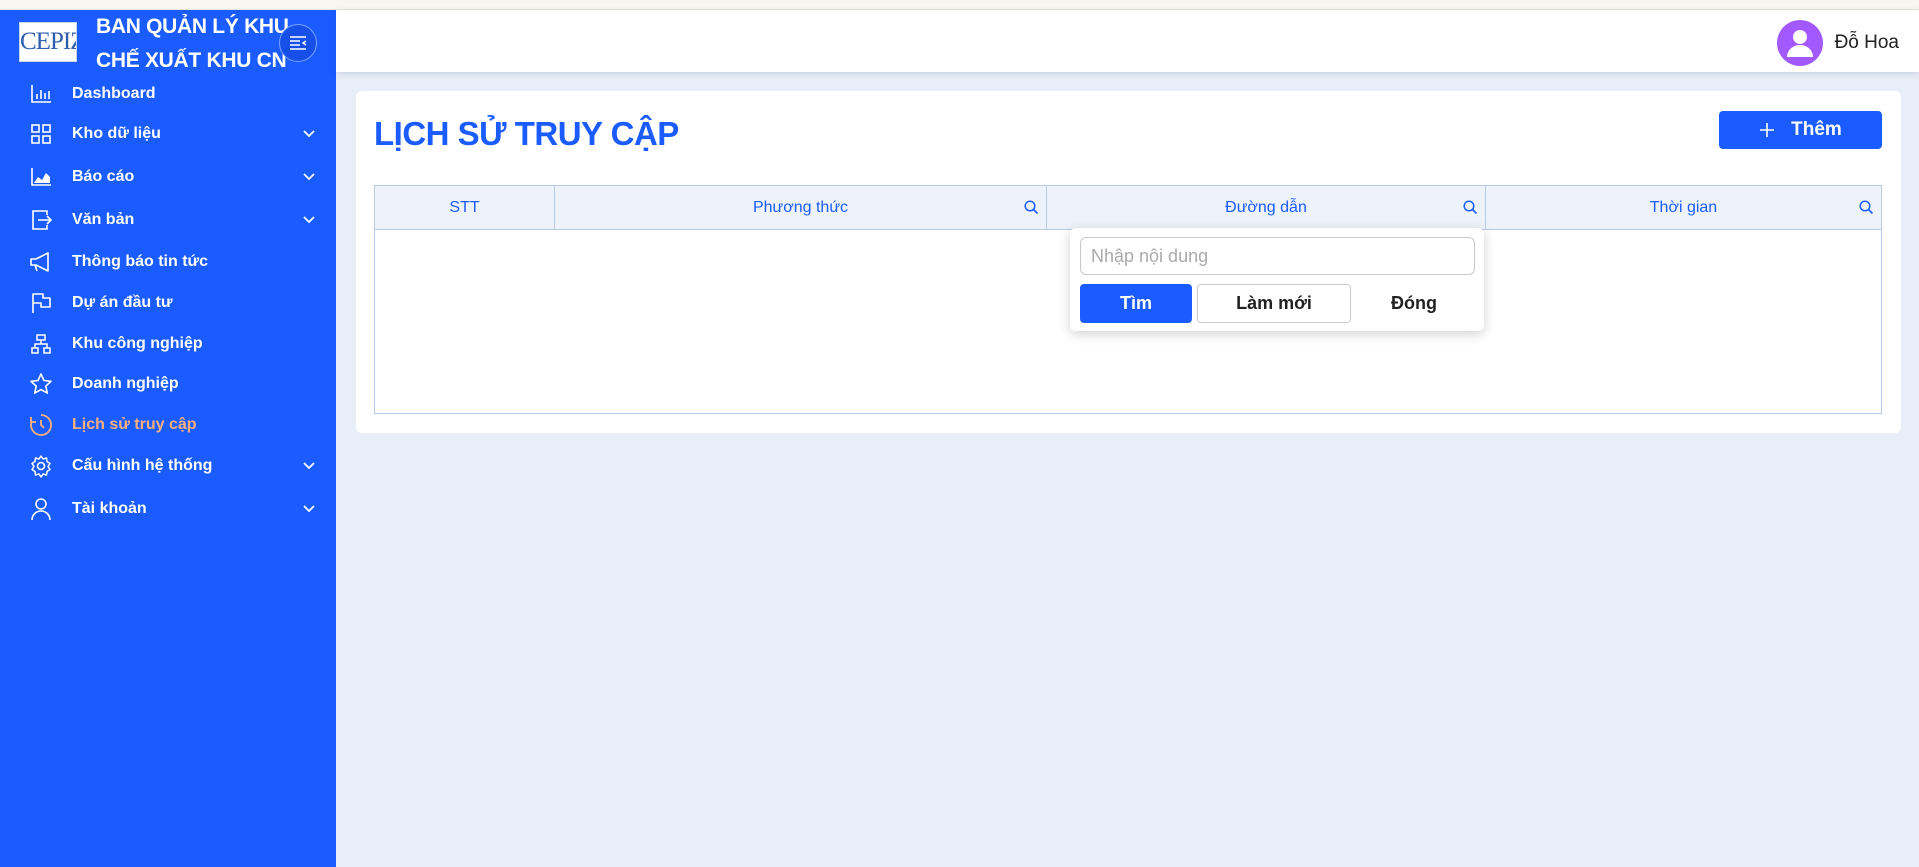 Image resolution: width=1919 pixels, height=867 pixels. What do you see at coordinates (140, 261) in the screenshot?
I see `sidebar-item-label: Thông báo tin tức` at bounding box center [140, 261].